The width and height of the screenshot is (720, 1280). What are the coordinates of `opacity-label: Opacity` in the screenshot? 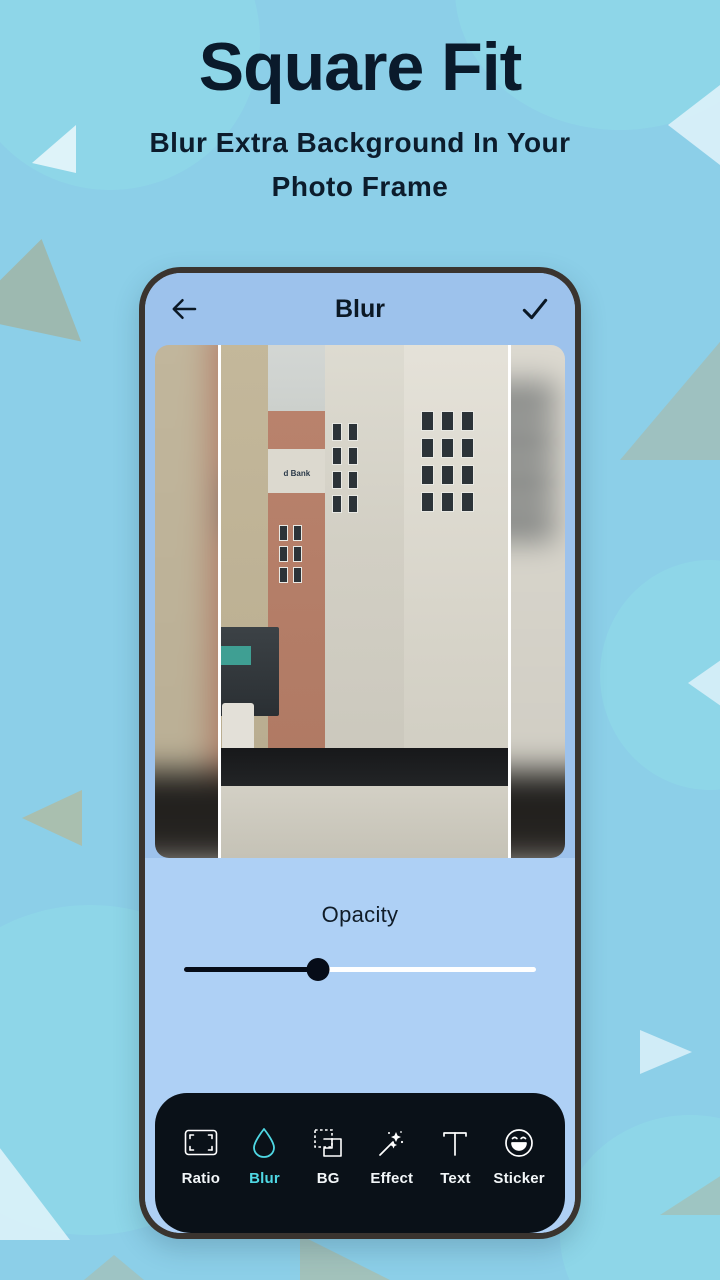 It's located at (360, 914).